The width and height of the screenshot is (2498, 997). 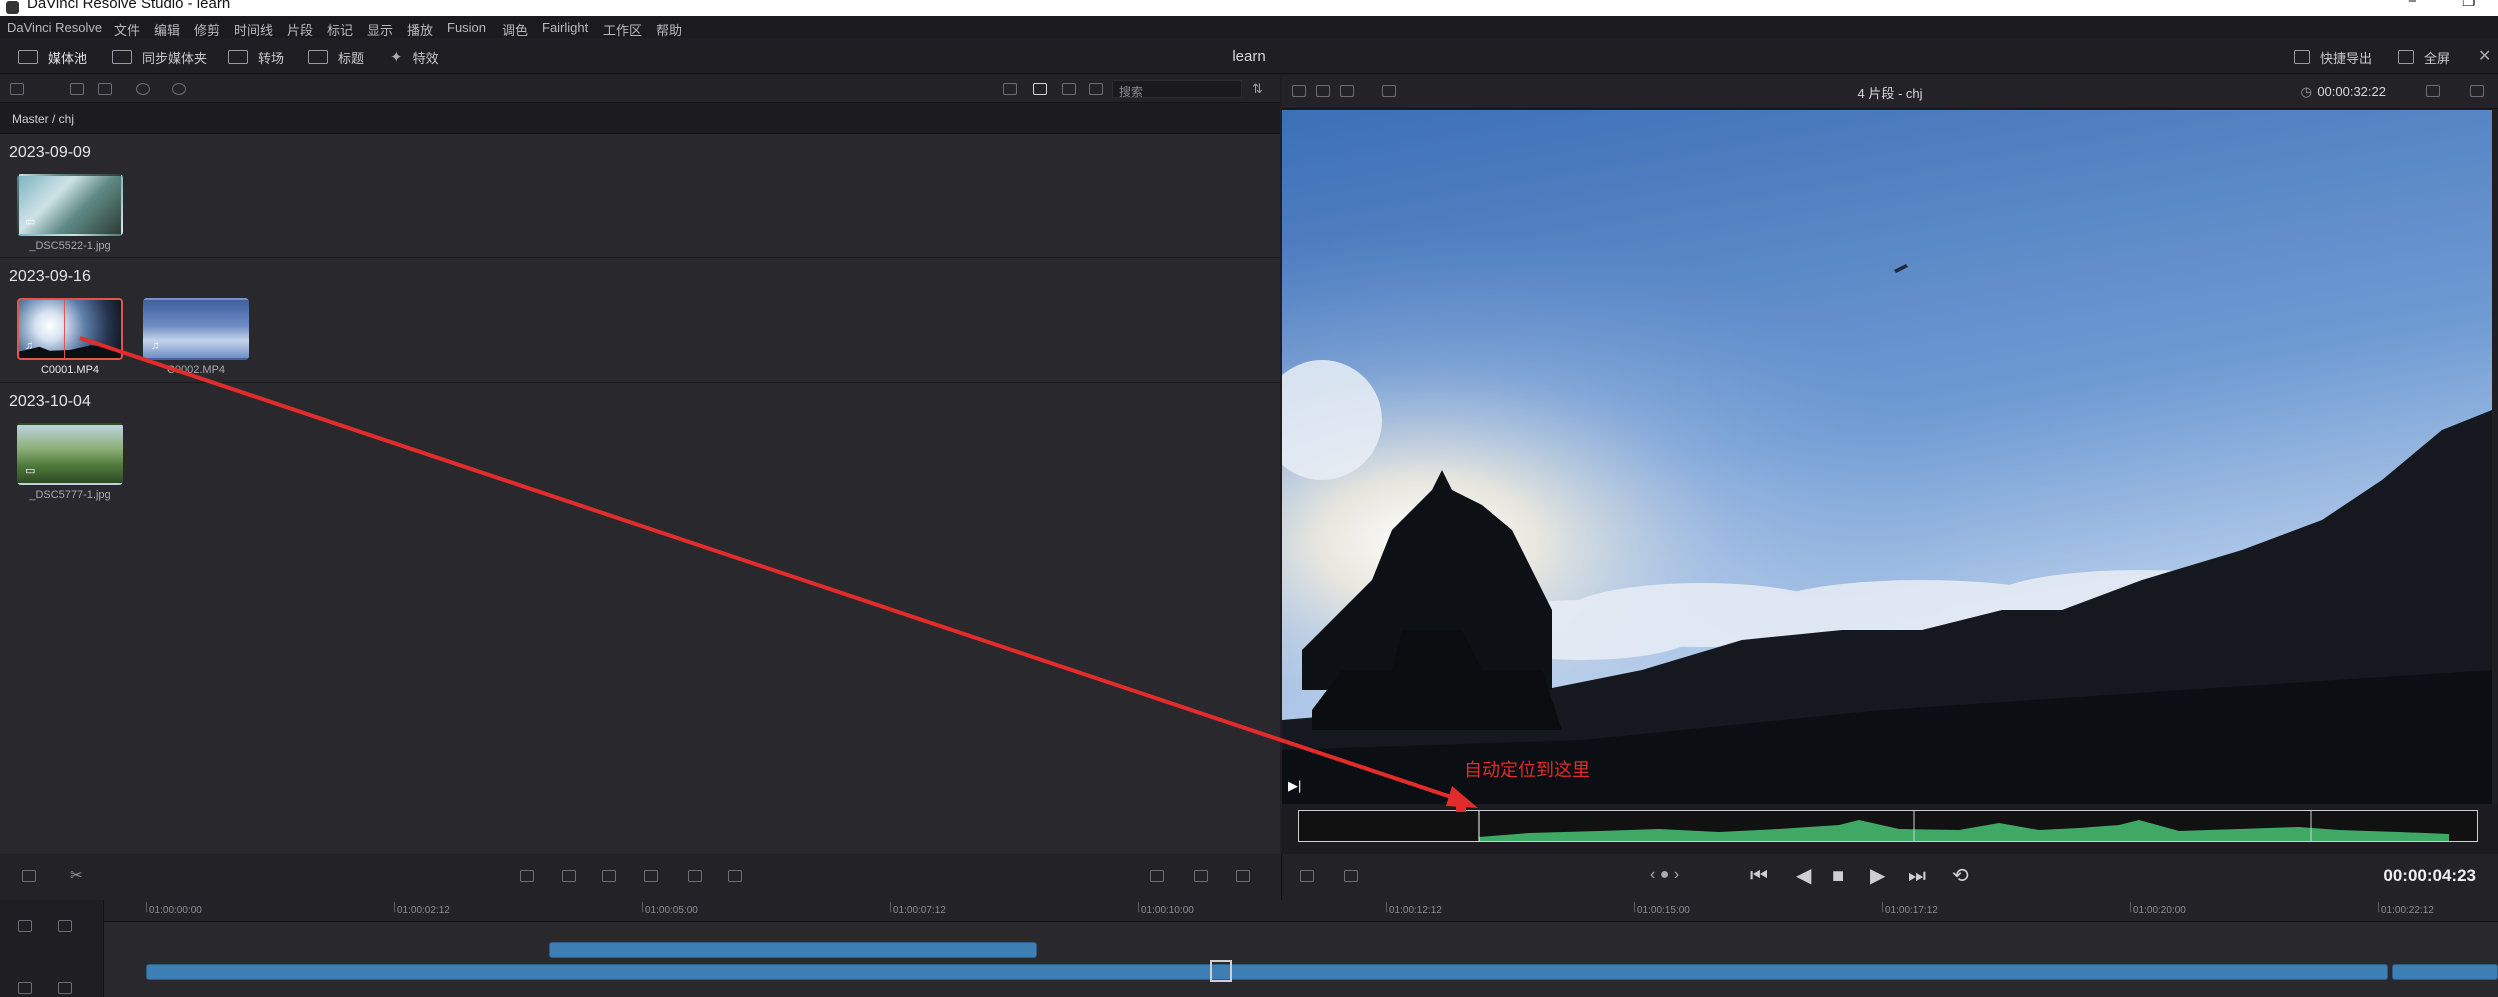 What do you see at coordinates (68, 58) in the screenshot?
I see `media-pool-label: 媒体池` at bounding box center [68, 58].